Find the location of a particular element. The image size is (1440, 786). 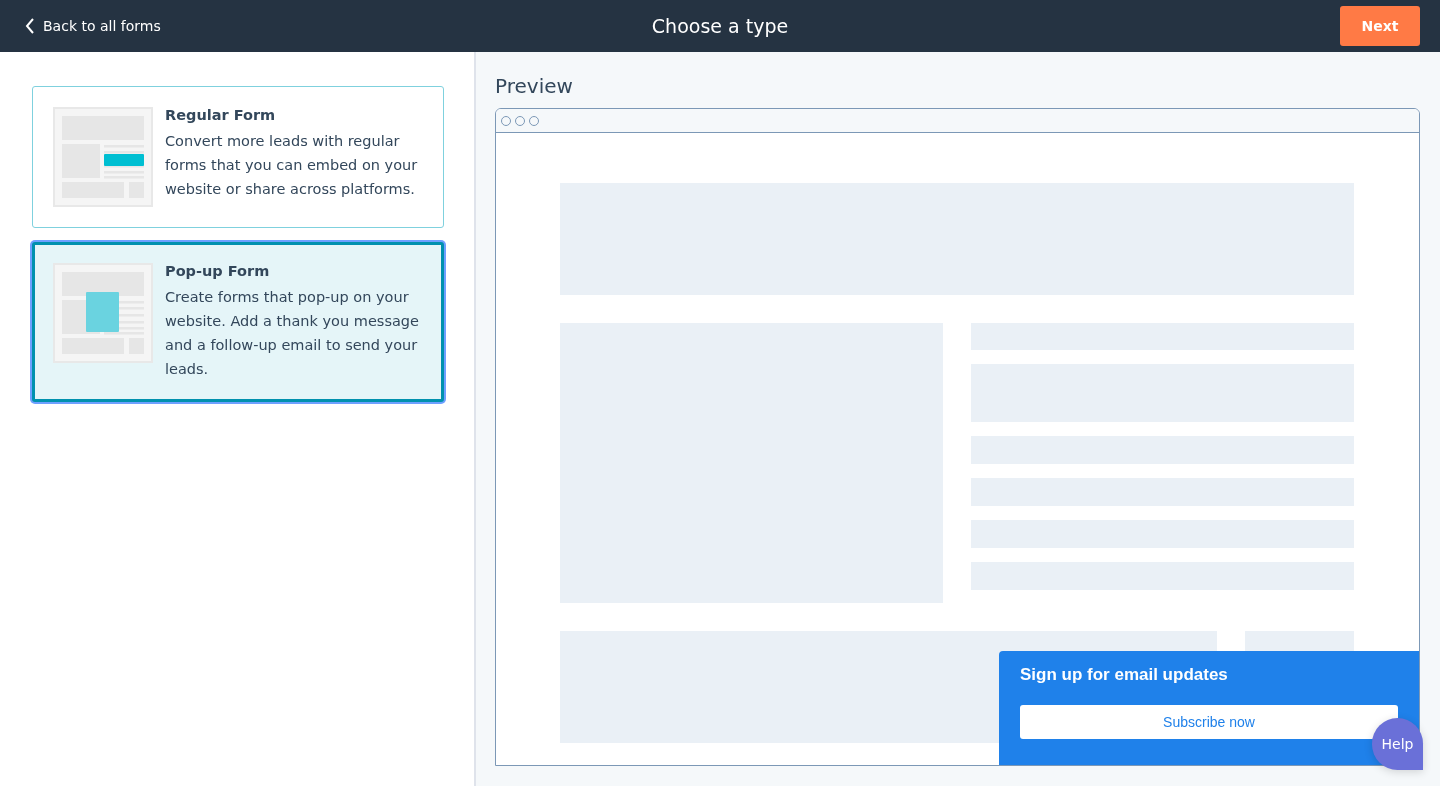

form-type-card: Pop-up Form Create forms that pop-up on your website. Add a thank you message and a follow-up email to send your leads. is located at coordinates (238, 322).